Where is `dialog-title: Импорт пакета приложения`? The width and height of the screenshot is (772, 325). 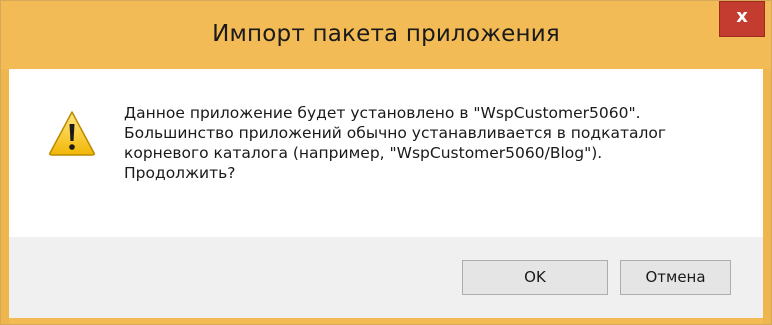 dialog-title: Импорт пакета приложения is located at coordinates (386, 34).